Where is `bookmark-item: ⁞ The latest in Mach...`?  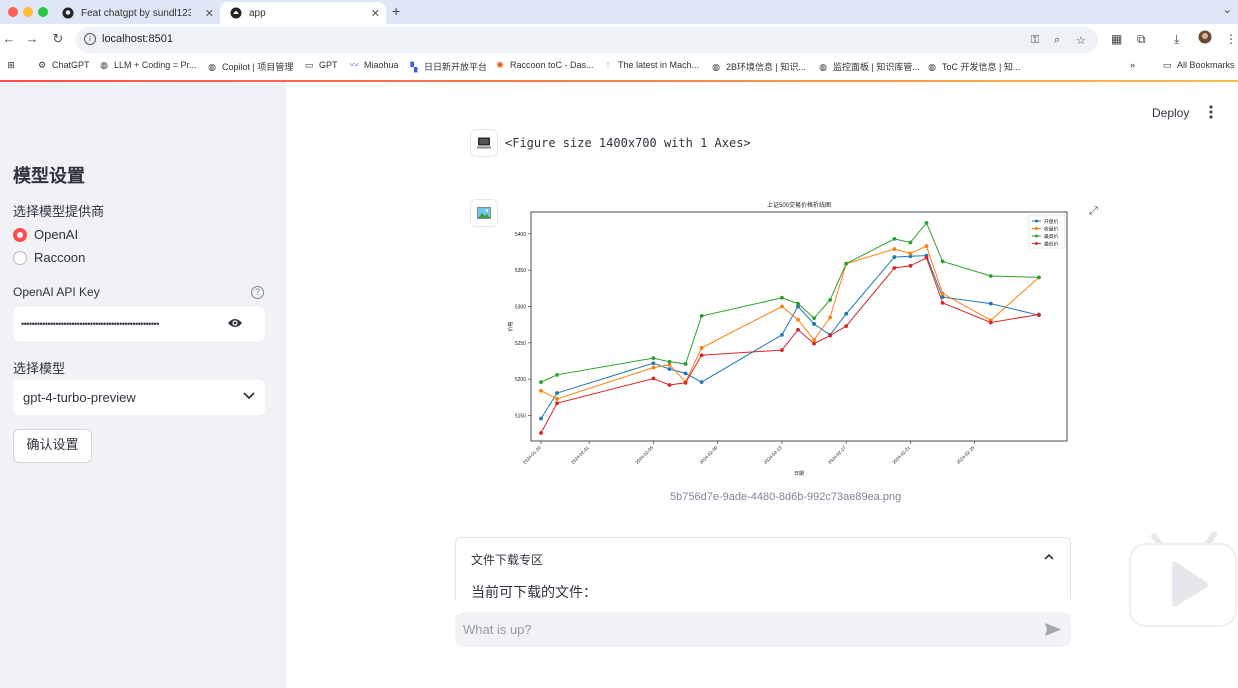
bookmark-item: ⁞ The latest in Mach... is located at coordinates (651, 65).